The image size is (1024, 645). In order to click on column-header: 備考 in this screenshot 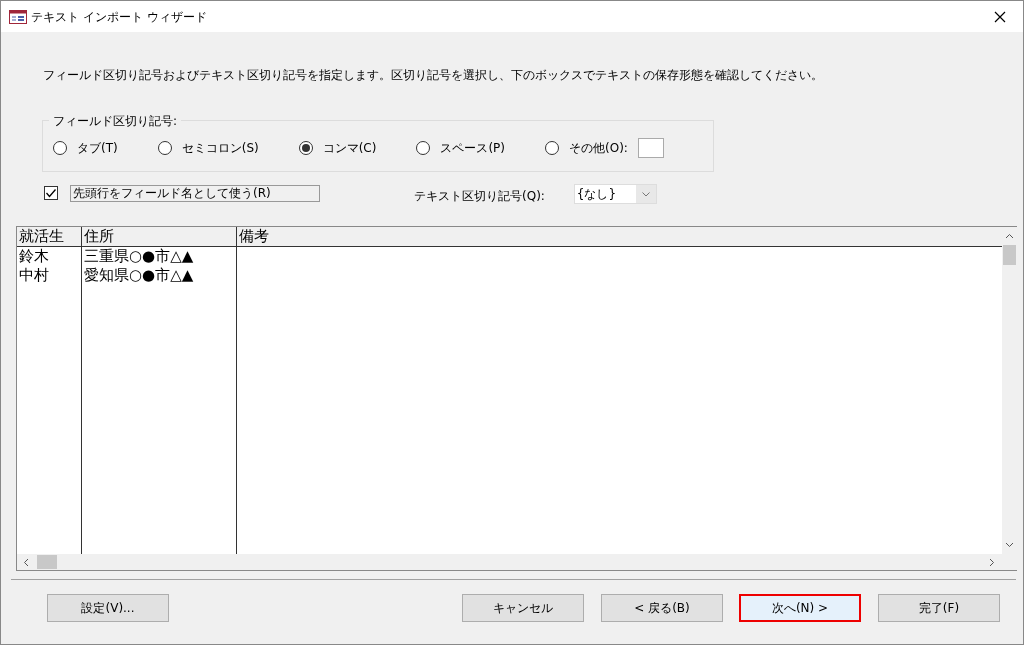, I will do `click(619, 237)`.